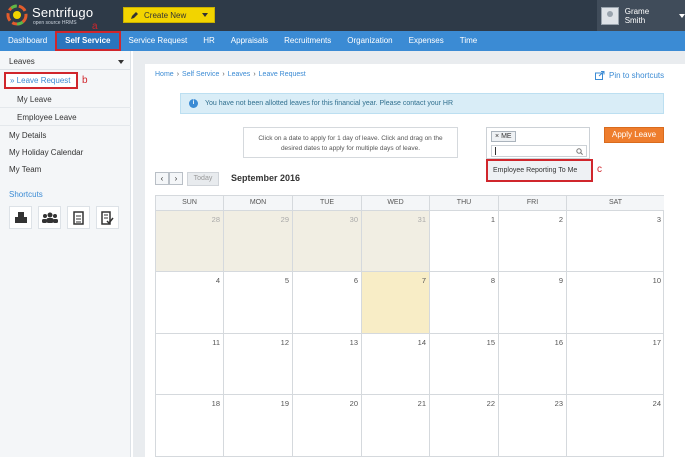  Describe the element at coordinates (41, 80) in the screenshot. I see `sidebar-item-leave-request: » Leave Request` at that location.